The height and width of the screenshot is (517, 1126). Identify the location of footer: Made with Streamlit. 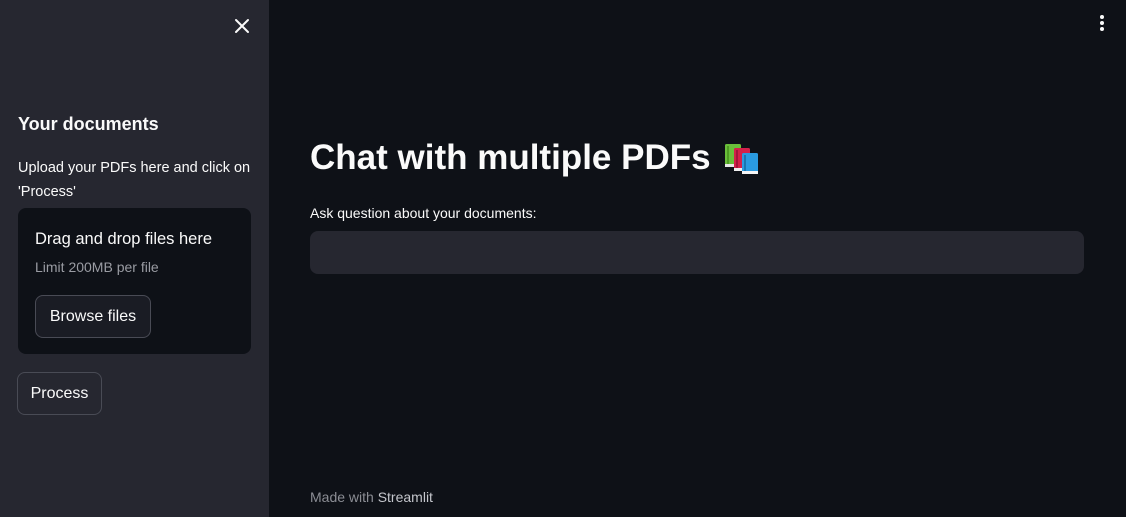
(371, 497).